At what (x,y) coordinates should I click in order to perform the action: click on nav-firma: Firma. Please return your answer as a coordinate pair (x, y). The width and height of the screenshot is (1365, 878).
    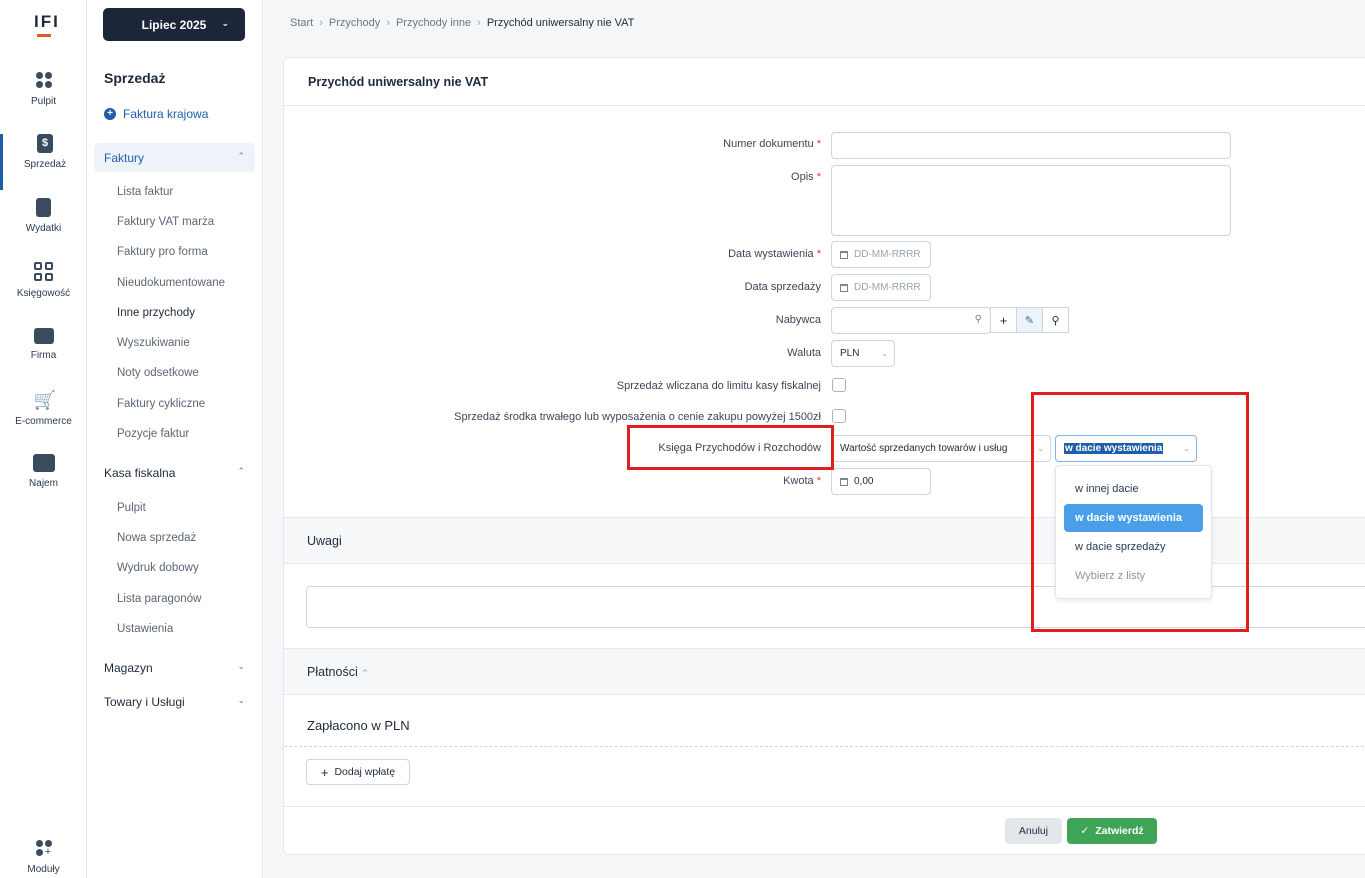
    Looking at the image, I should click on (43, 354).